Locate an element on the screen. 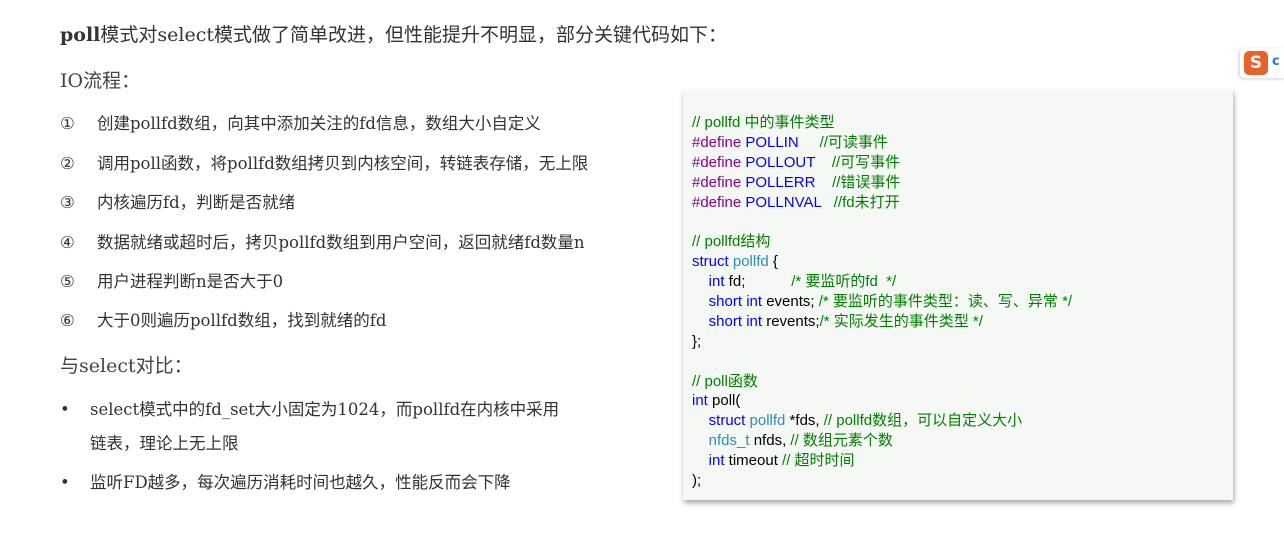 This screenshot has width=1284, height=537. code-line: ); is located at coordinates (882, 481).